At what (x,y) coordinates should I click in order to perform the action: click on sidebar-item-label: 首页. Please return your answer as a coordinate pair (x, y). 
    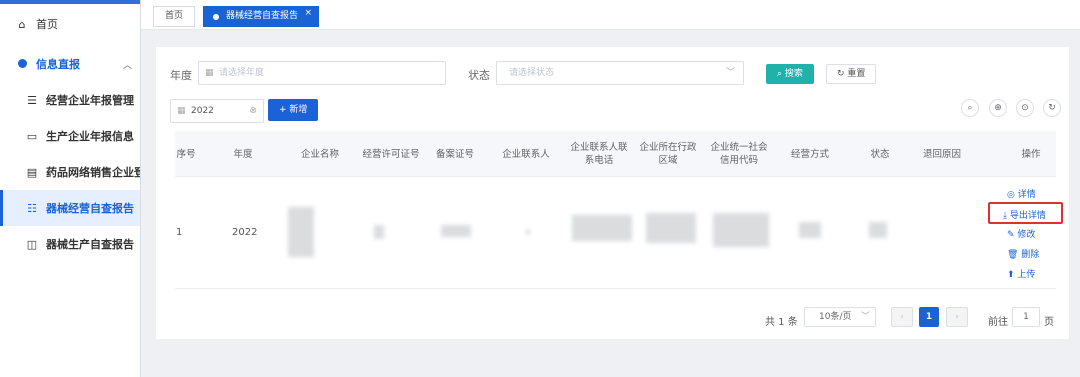
    Looking at the image, I should click on (47, 24).